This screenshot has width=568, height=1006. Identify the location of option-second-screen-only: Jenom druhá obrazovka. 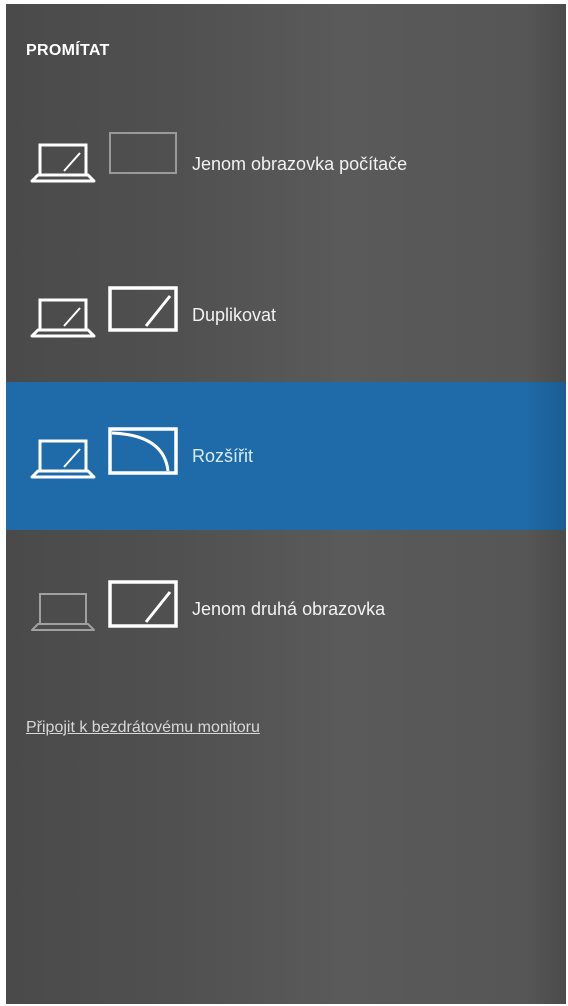
(286, 609).